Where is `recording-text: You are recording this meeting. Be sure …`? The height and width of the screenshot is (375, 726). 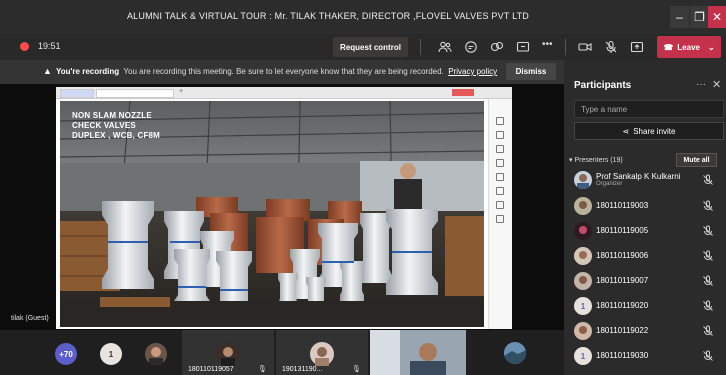 recording-text: You are recording this meeting. Be sure … is located at coordinates (283, 71).